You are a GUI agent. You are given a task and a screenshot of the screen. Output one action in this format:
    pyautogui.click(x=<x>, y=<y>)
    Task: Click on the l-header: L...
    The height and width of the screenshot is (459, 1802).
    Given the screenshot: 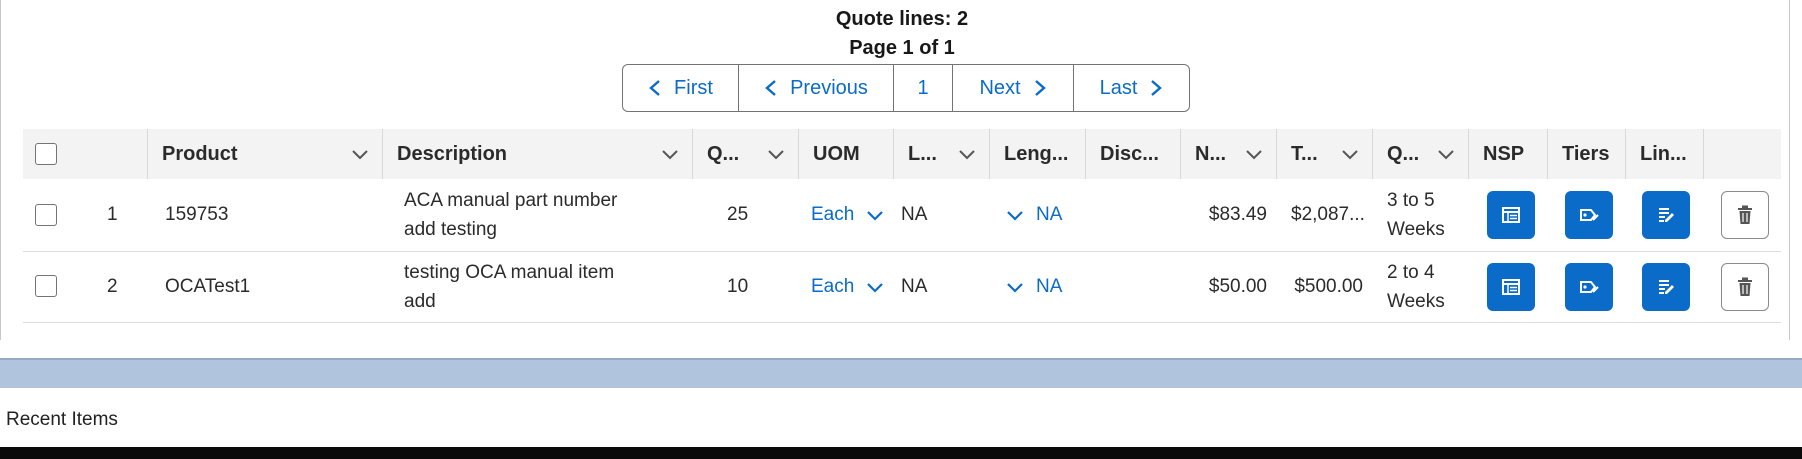 What is the action you would take?
    pyautogui.click(x=942, y=154)
    